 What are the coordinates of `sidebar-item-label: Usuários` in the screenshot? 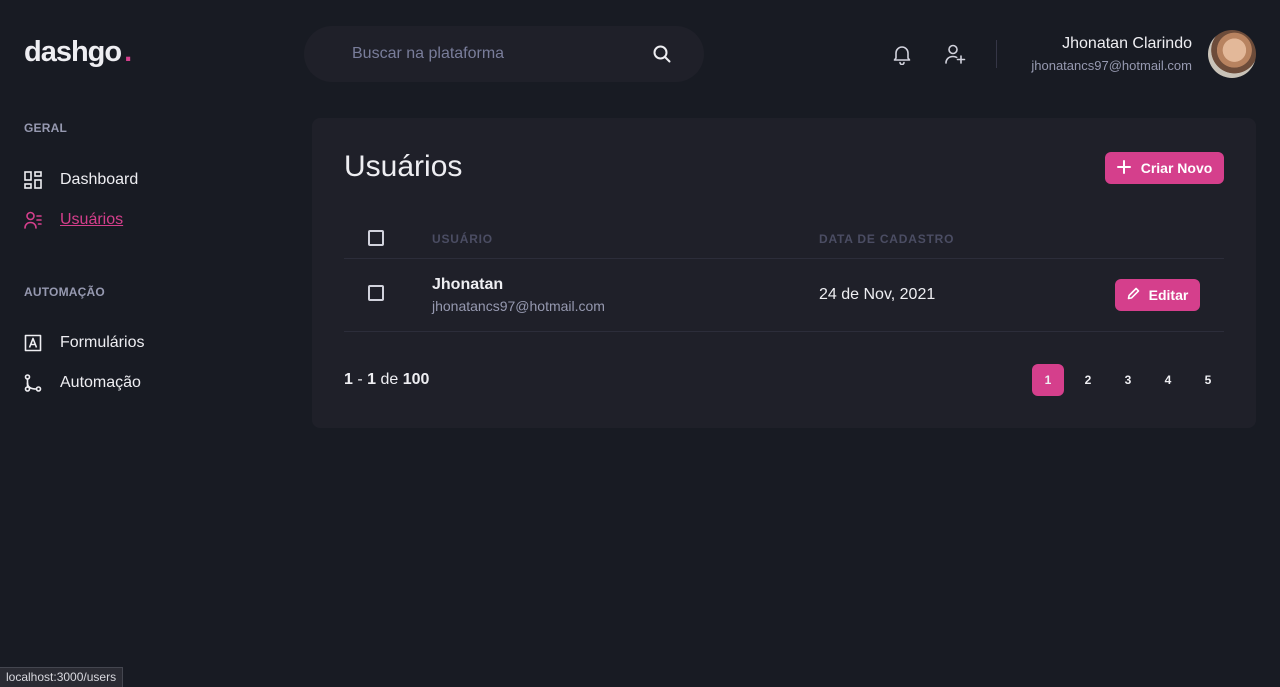 It's located at (92, 219).